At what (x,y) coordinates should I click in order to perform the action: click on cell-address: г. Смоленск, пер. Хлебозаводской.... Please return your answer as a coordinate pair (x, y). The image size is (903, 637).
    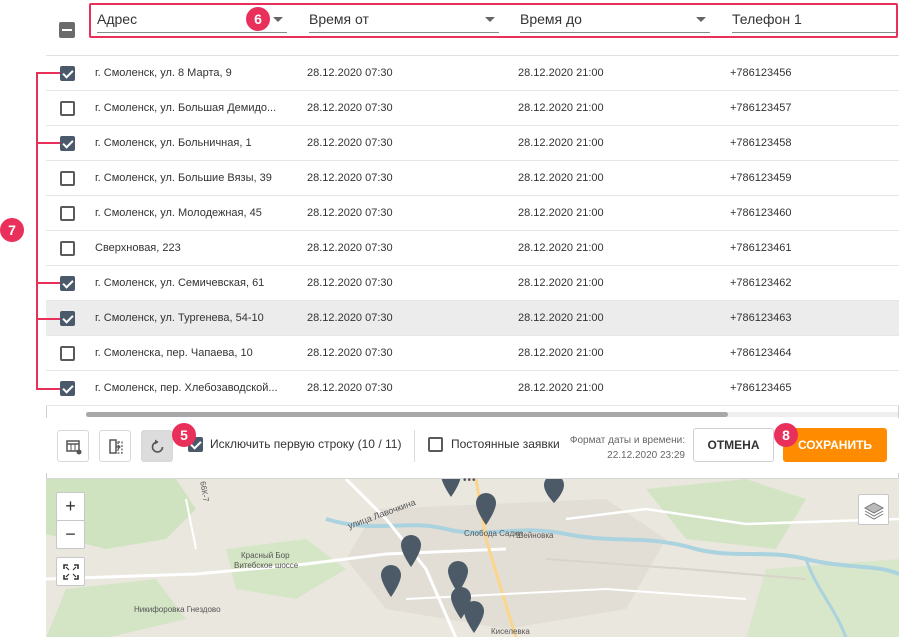
    Looking at the image, I should click on (186, 388).